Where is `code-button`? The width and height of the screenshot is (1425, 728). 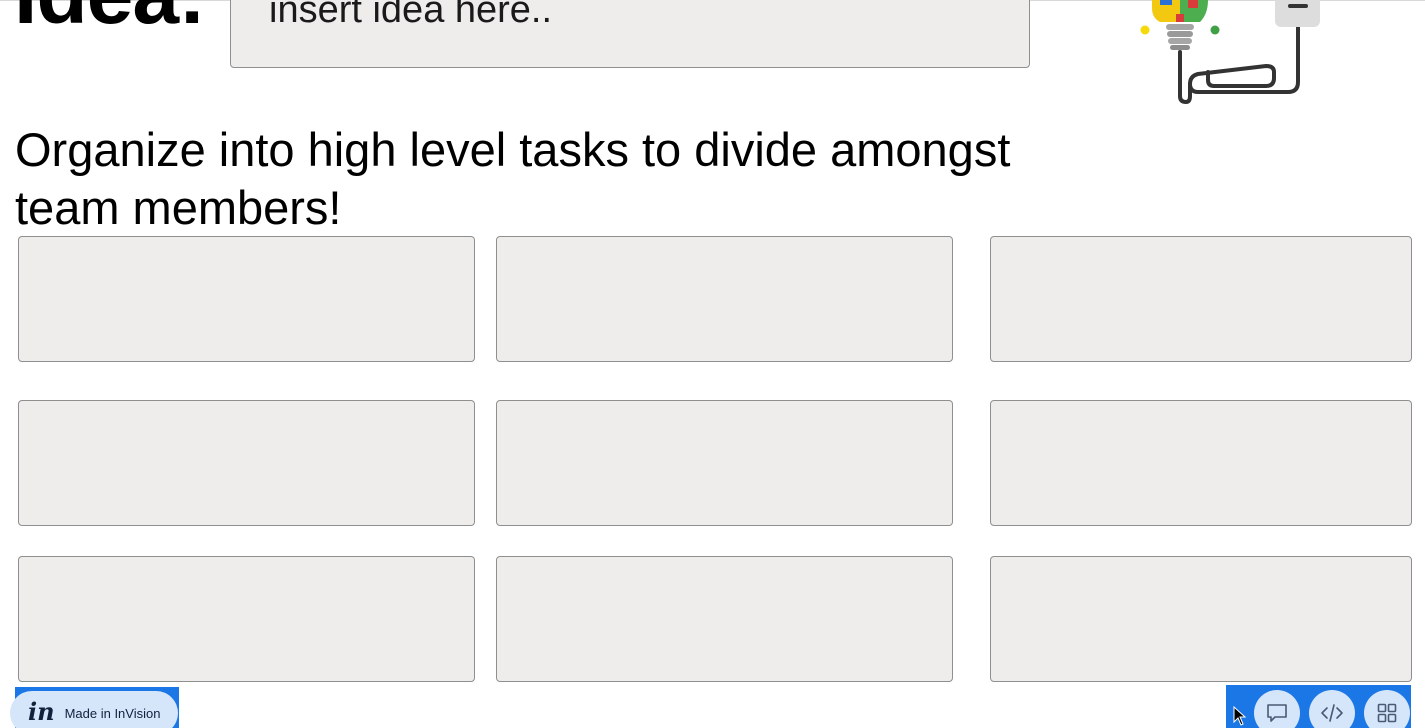 code-button is located at coordinates (1332, 709).